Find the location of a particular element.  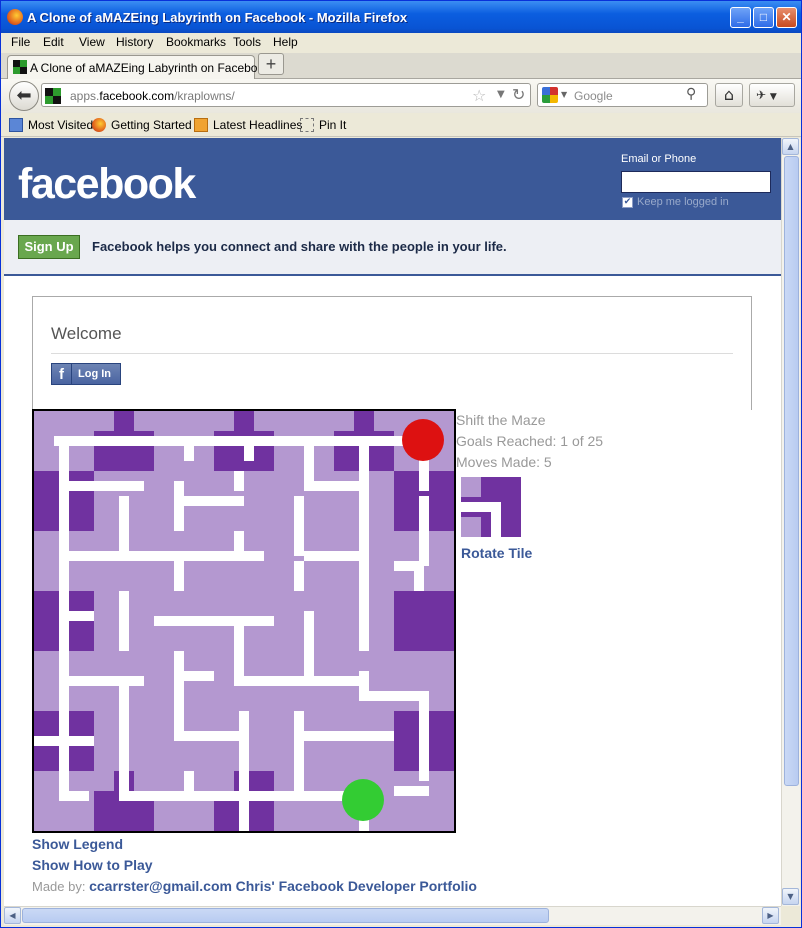

home-icon: ⌂ is located at coordinates (729, 94).